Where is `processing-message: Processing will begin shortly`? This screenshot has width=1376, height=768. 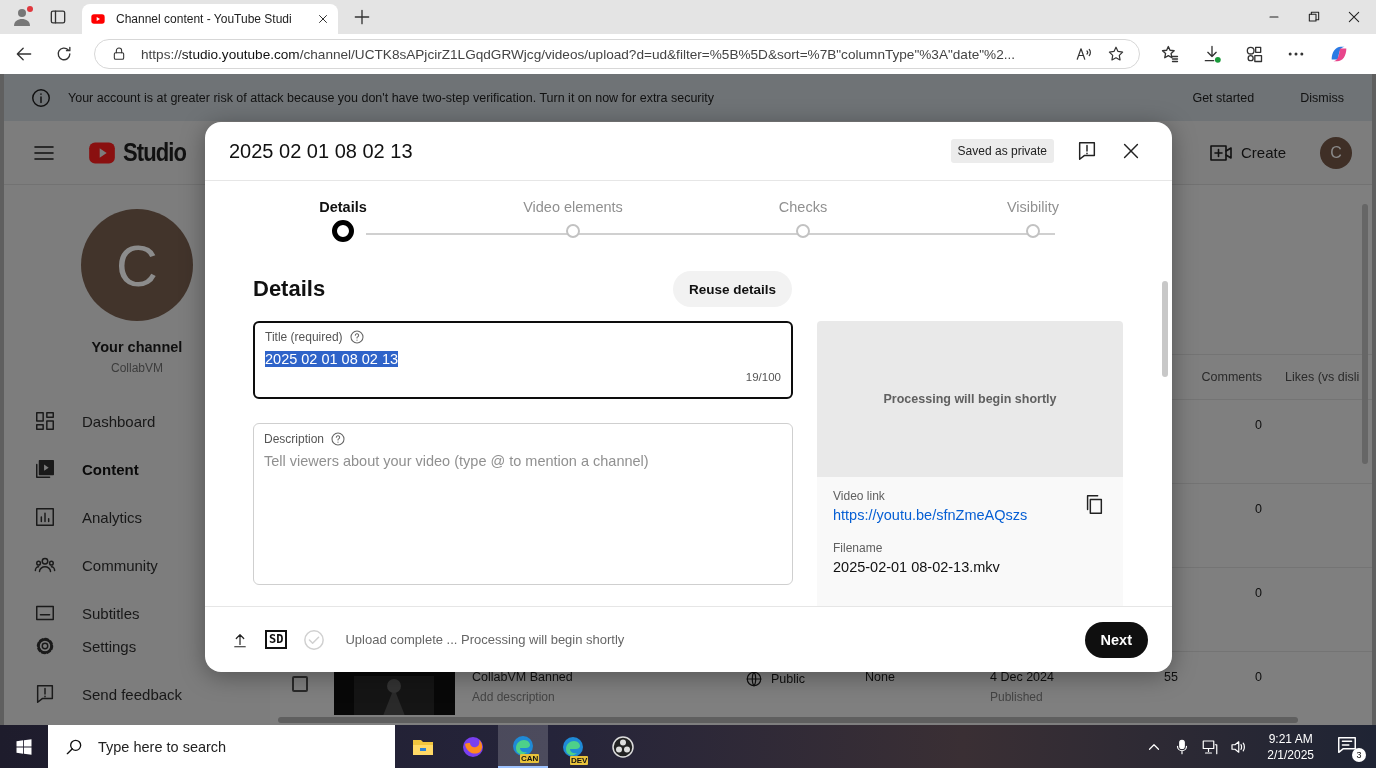 processing-message: Processing will begin shortly is located at coordinates (970, 398).